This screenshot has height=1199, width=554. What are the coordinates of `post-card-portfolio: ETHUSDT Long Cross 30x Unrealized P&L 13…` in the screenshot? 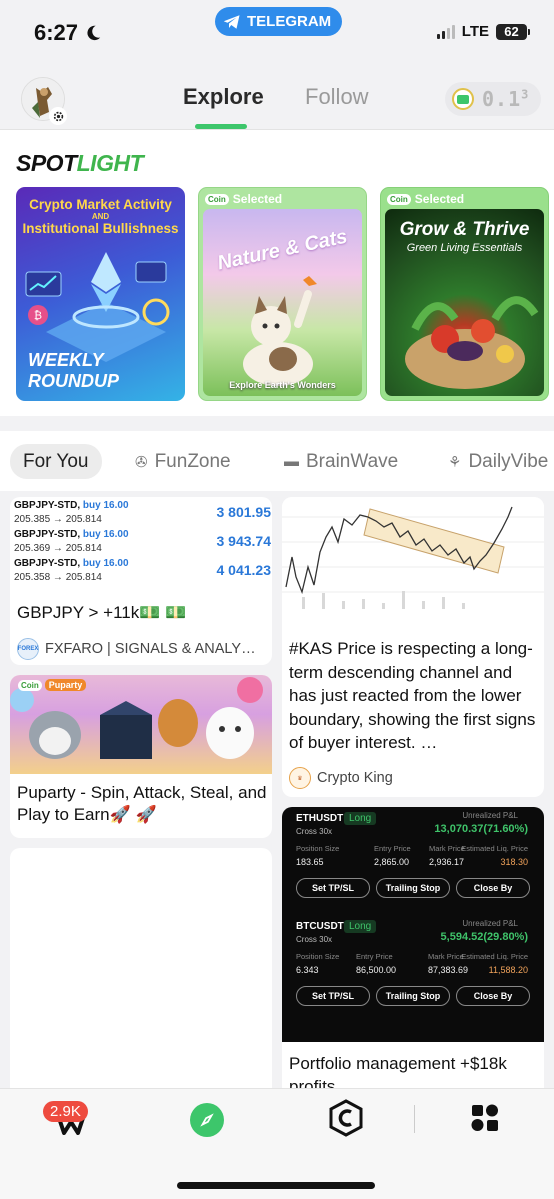 It's located at (413, 947).